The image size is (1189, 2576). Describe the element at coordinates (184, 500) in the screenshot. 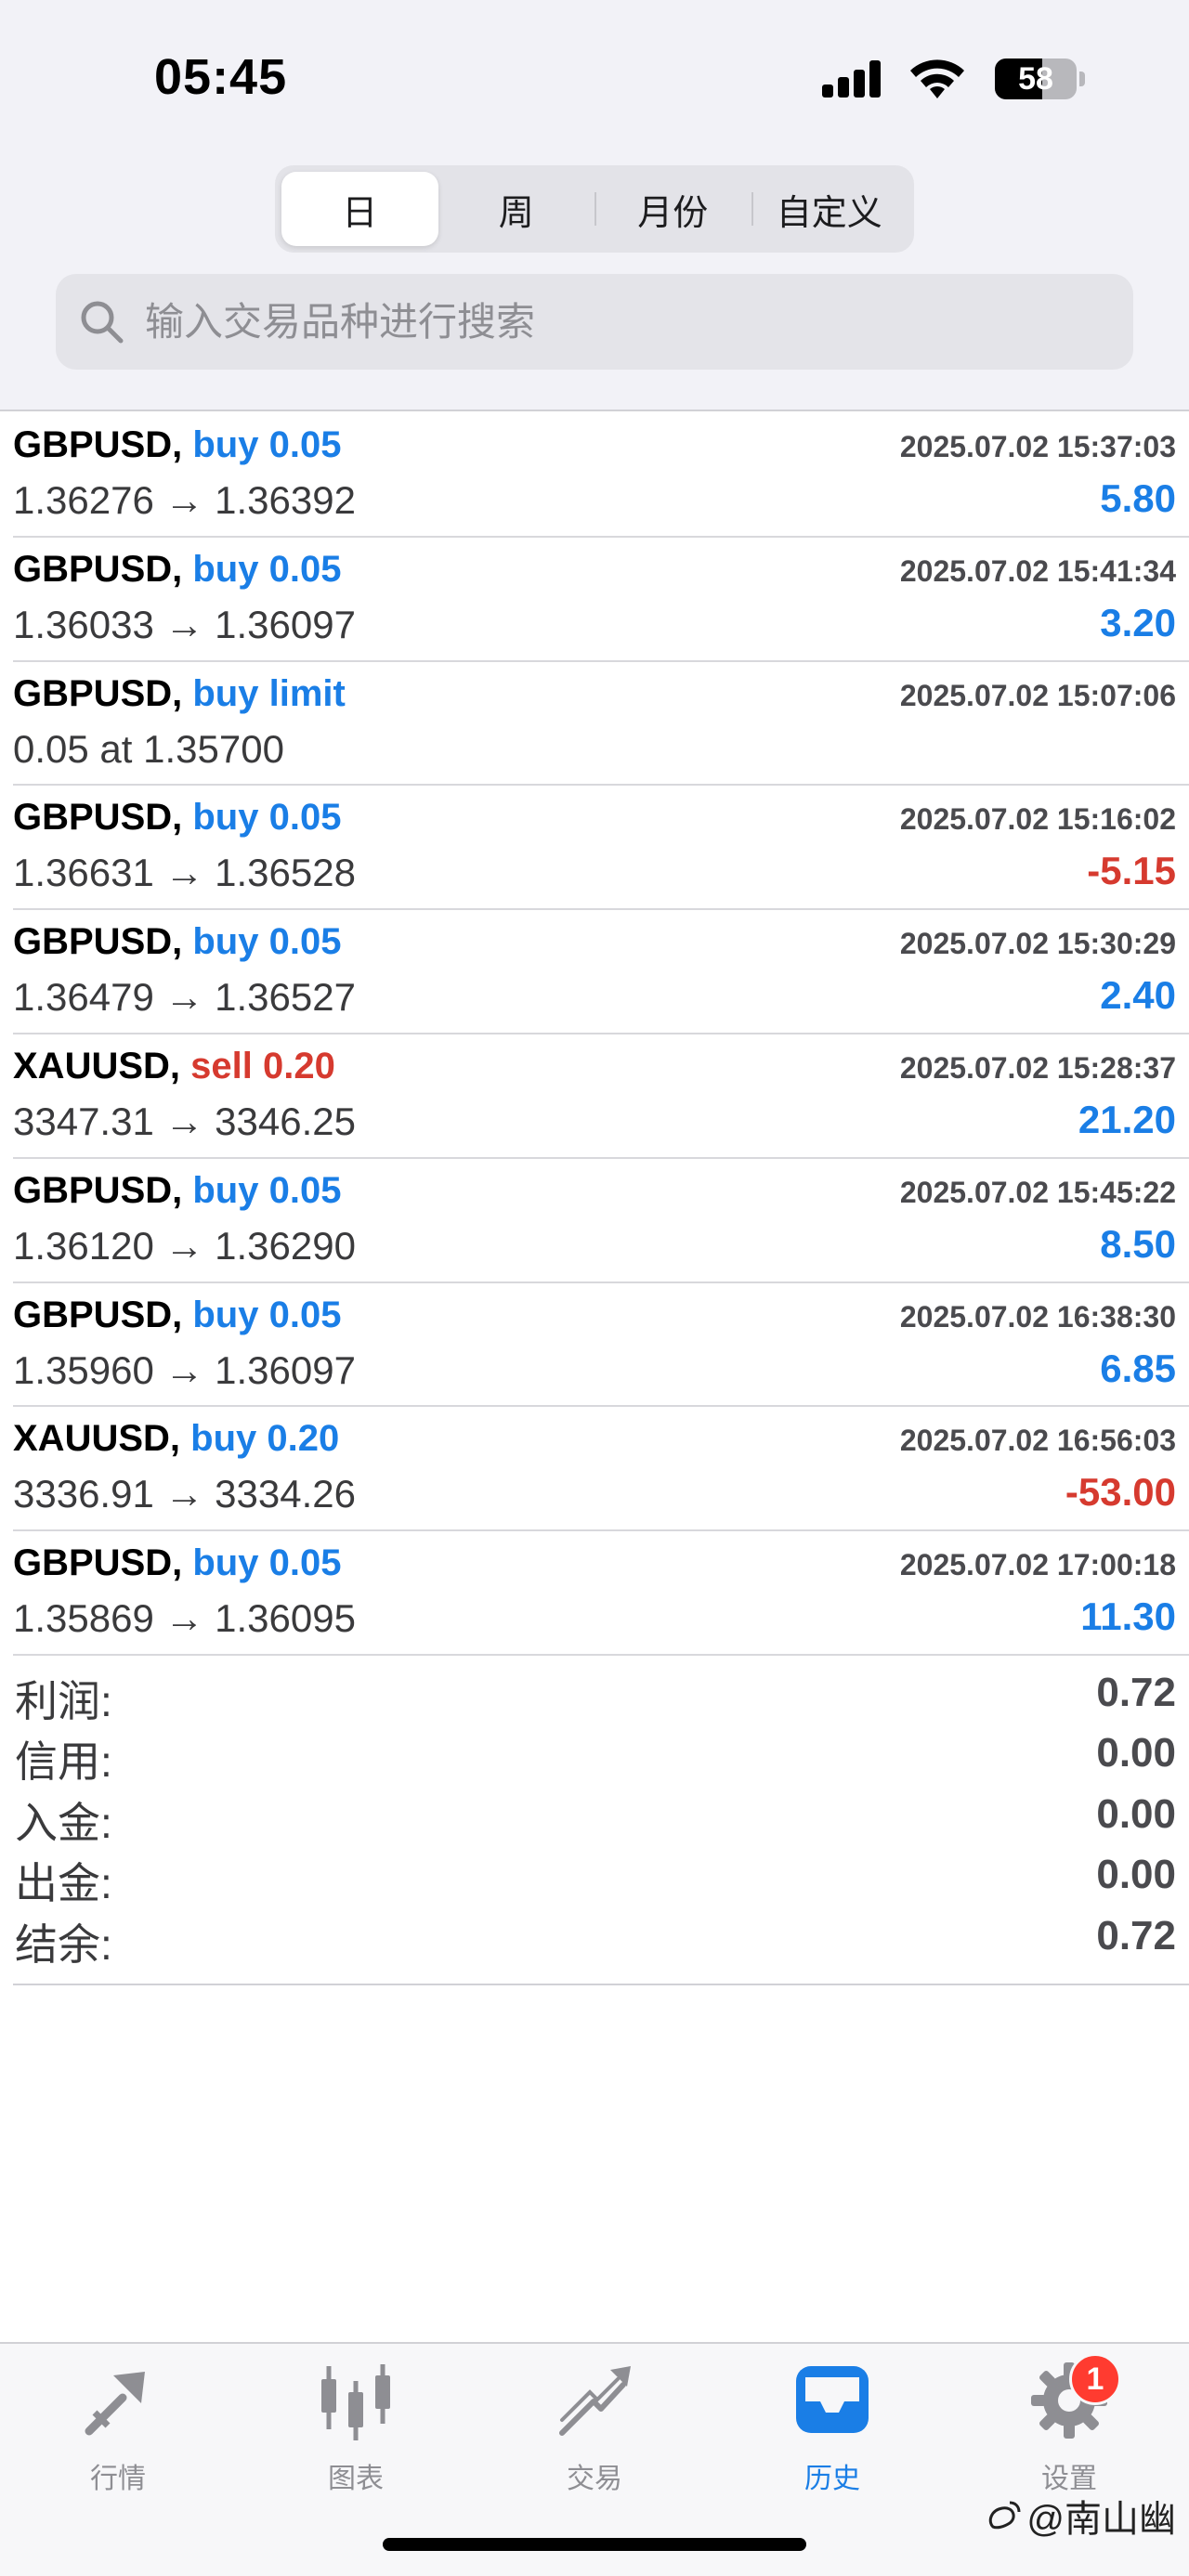

I see `trade-prices: 1.36276 → 1.36392` at that location.